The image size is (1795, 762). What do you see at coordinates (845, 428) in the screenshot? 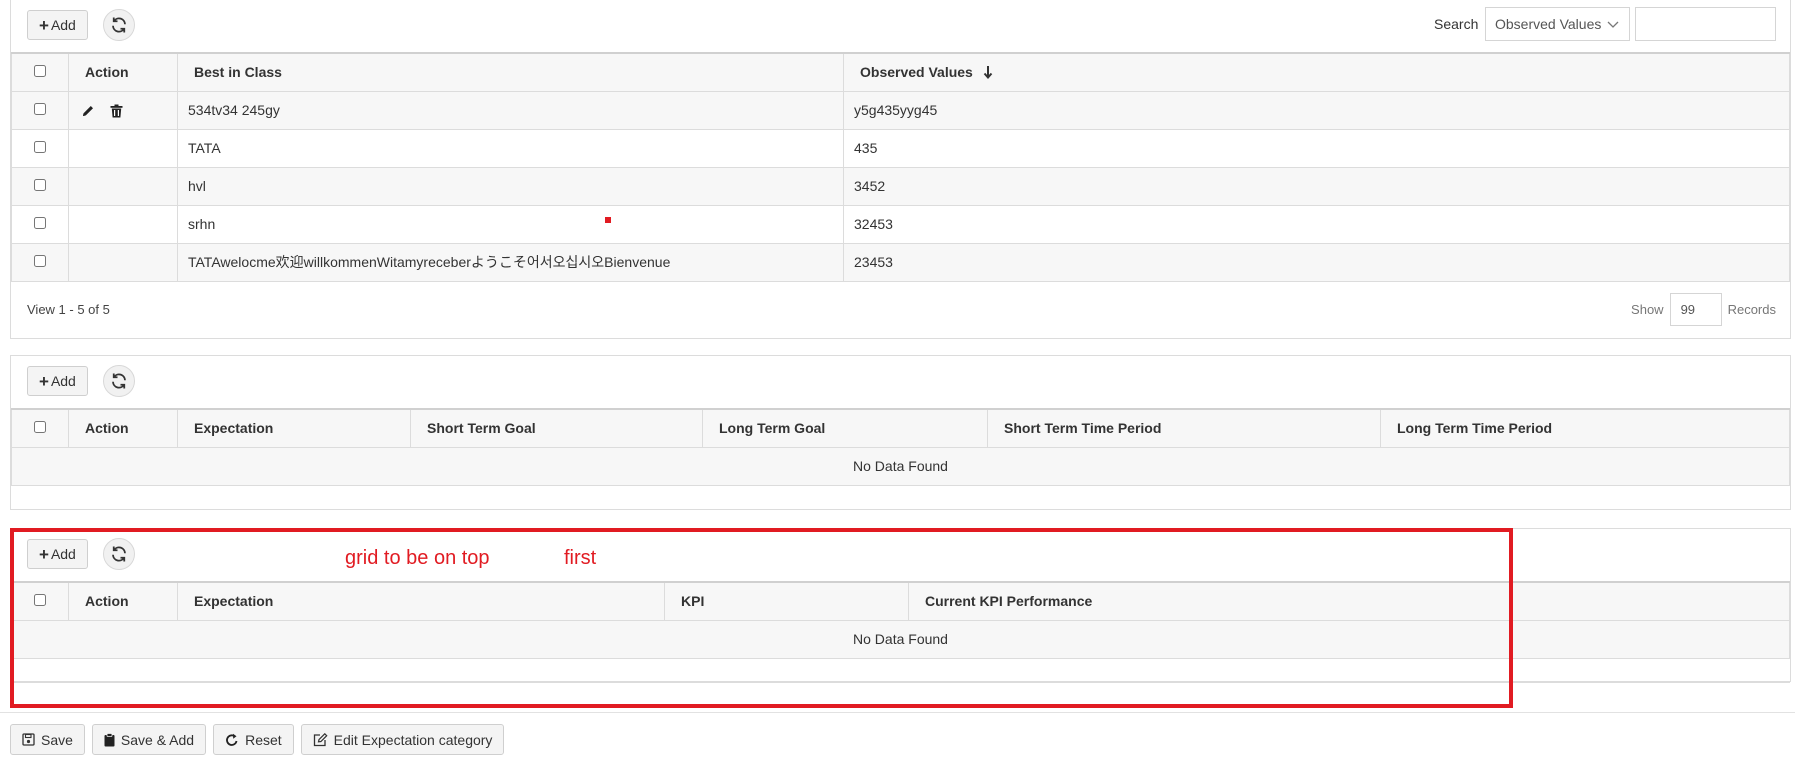
I see `column-header-long-term-goal: Long Term Goal` at bounding box center [845, 428].